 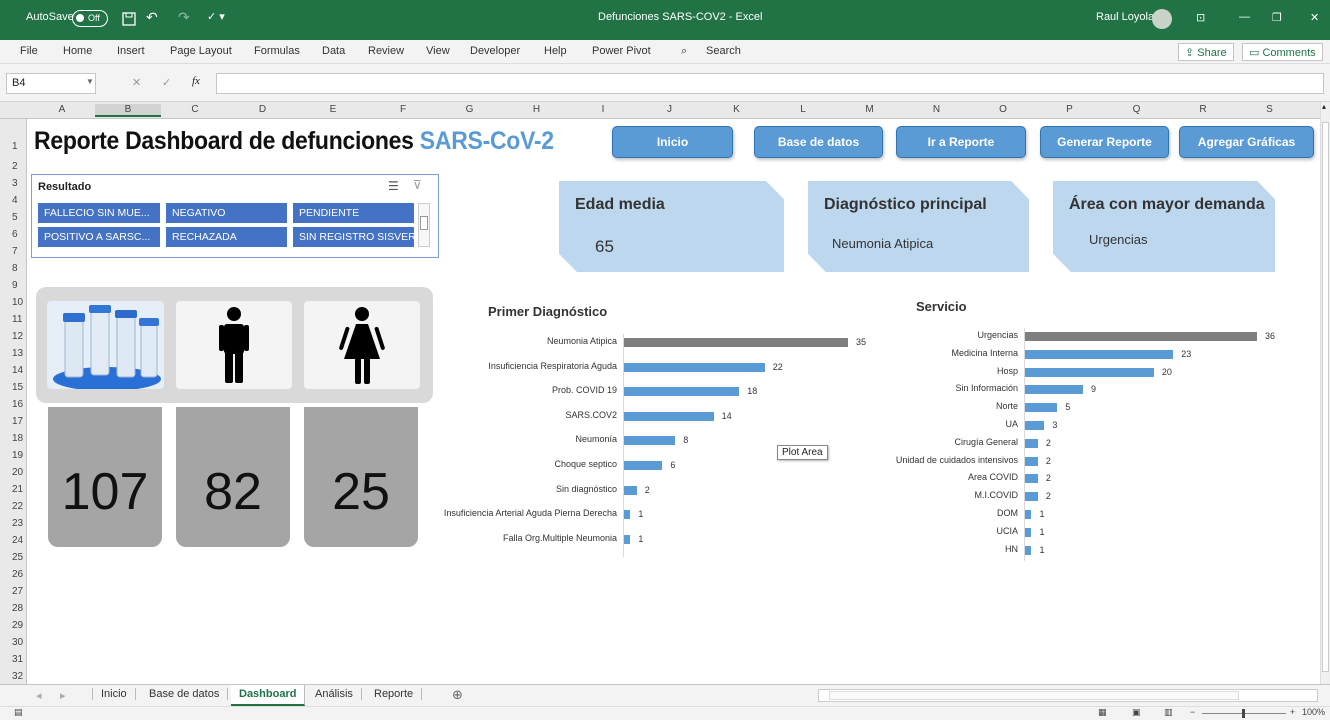 I want to click on col-p: P, so click(x=1069, y=109).